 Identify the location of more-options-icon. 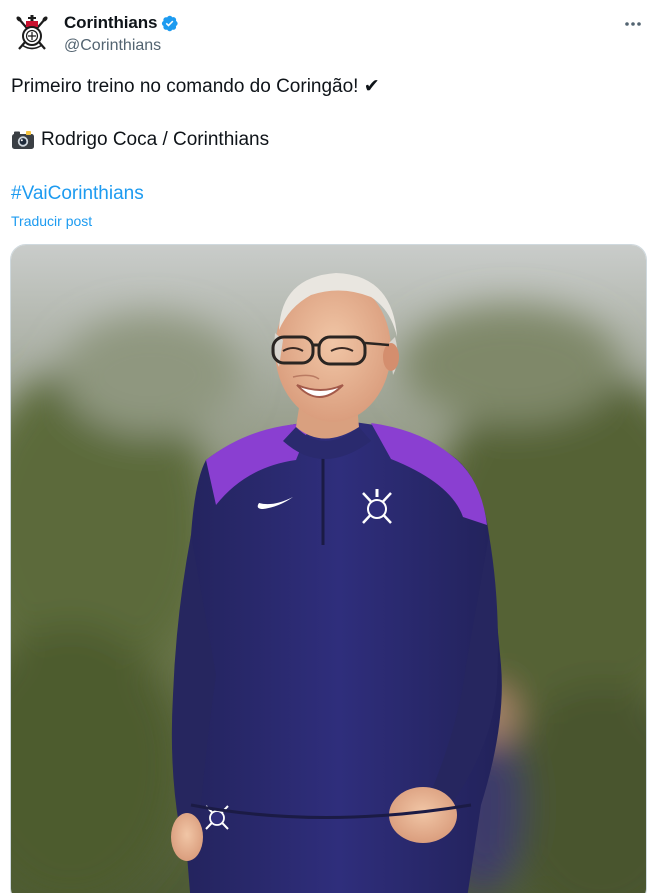
(633, 24).